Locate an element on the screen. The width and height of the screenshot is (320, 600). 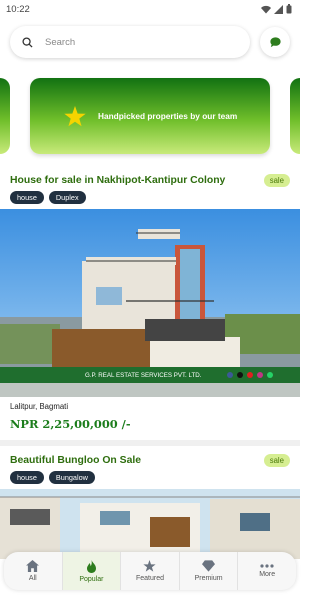
promo-banner: Handpicked properties by our team is located at coordinates (150, 116).